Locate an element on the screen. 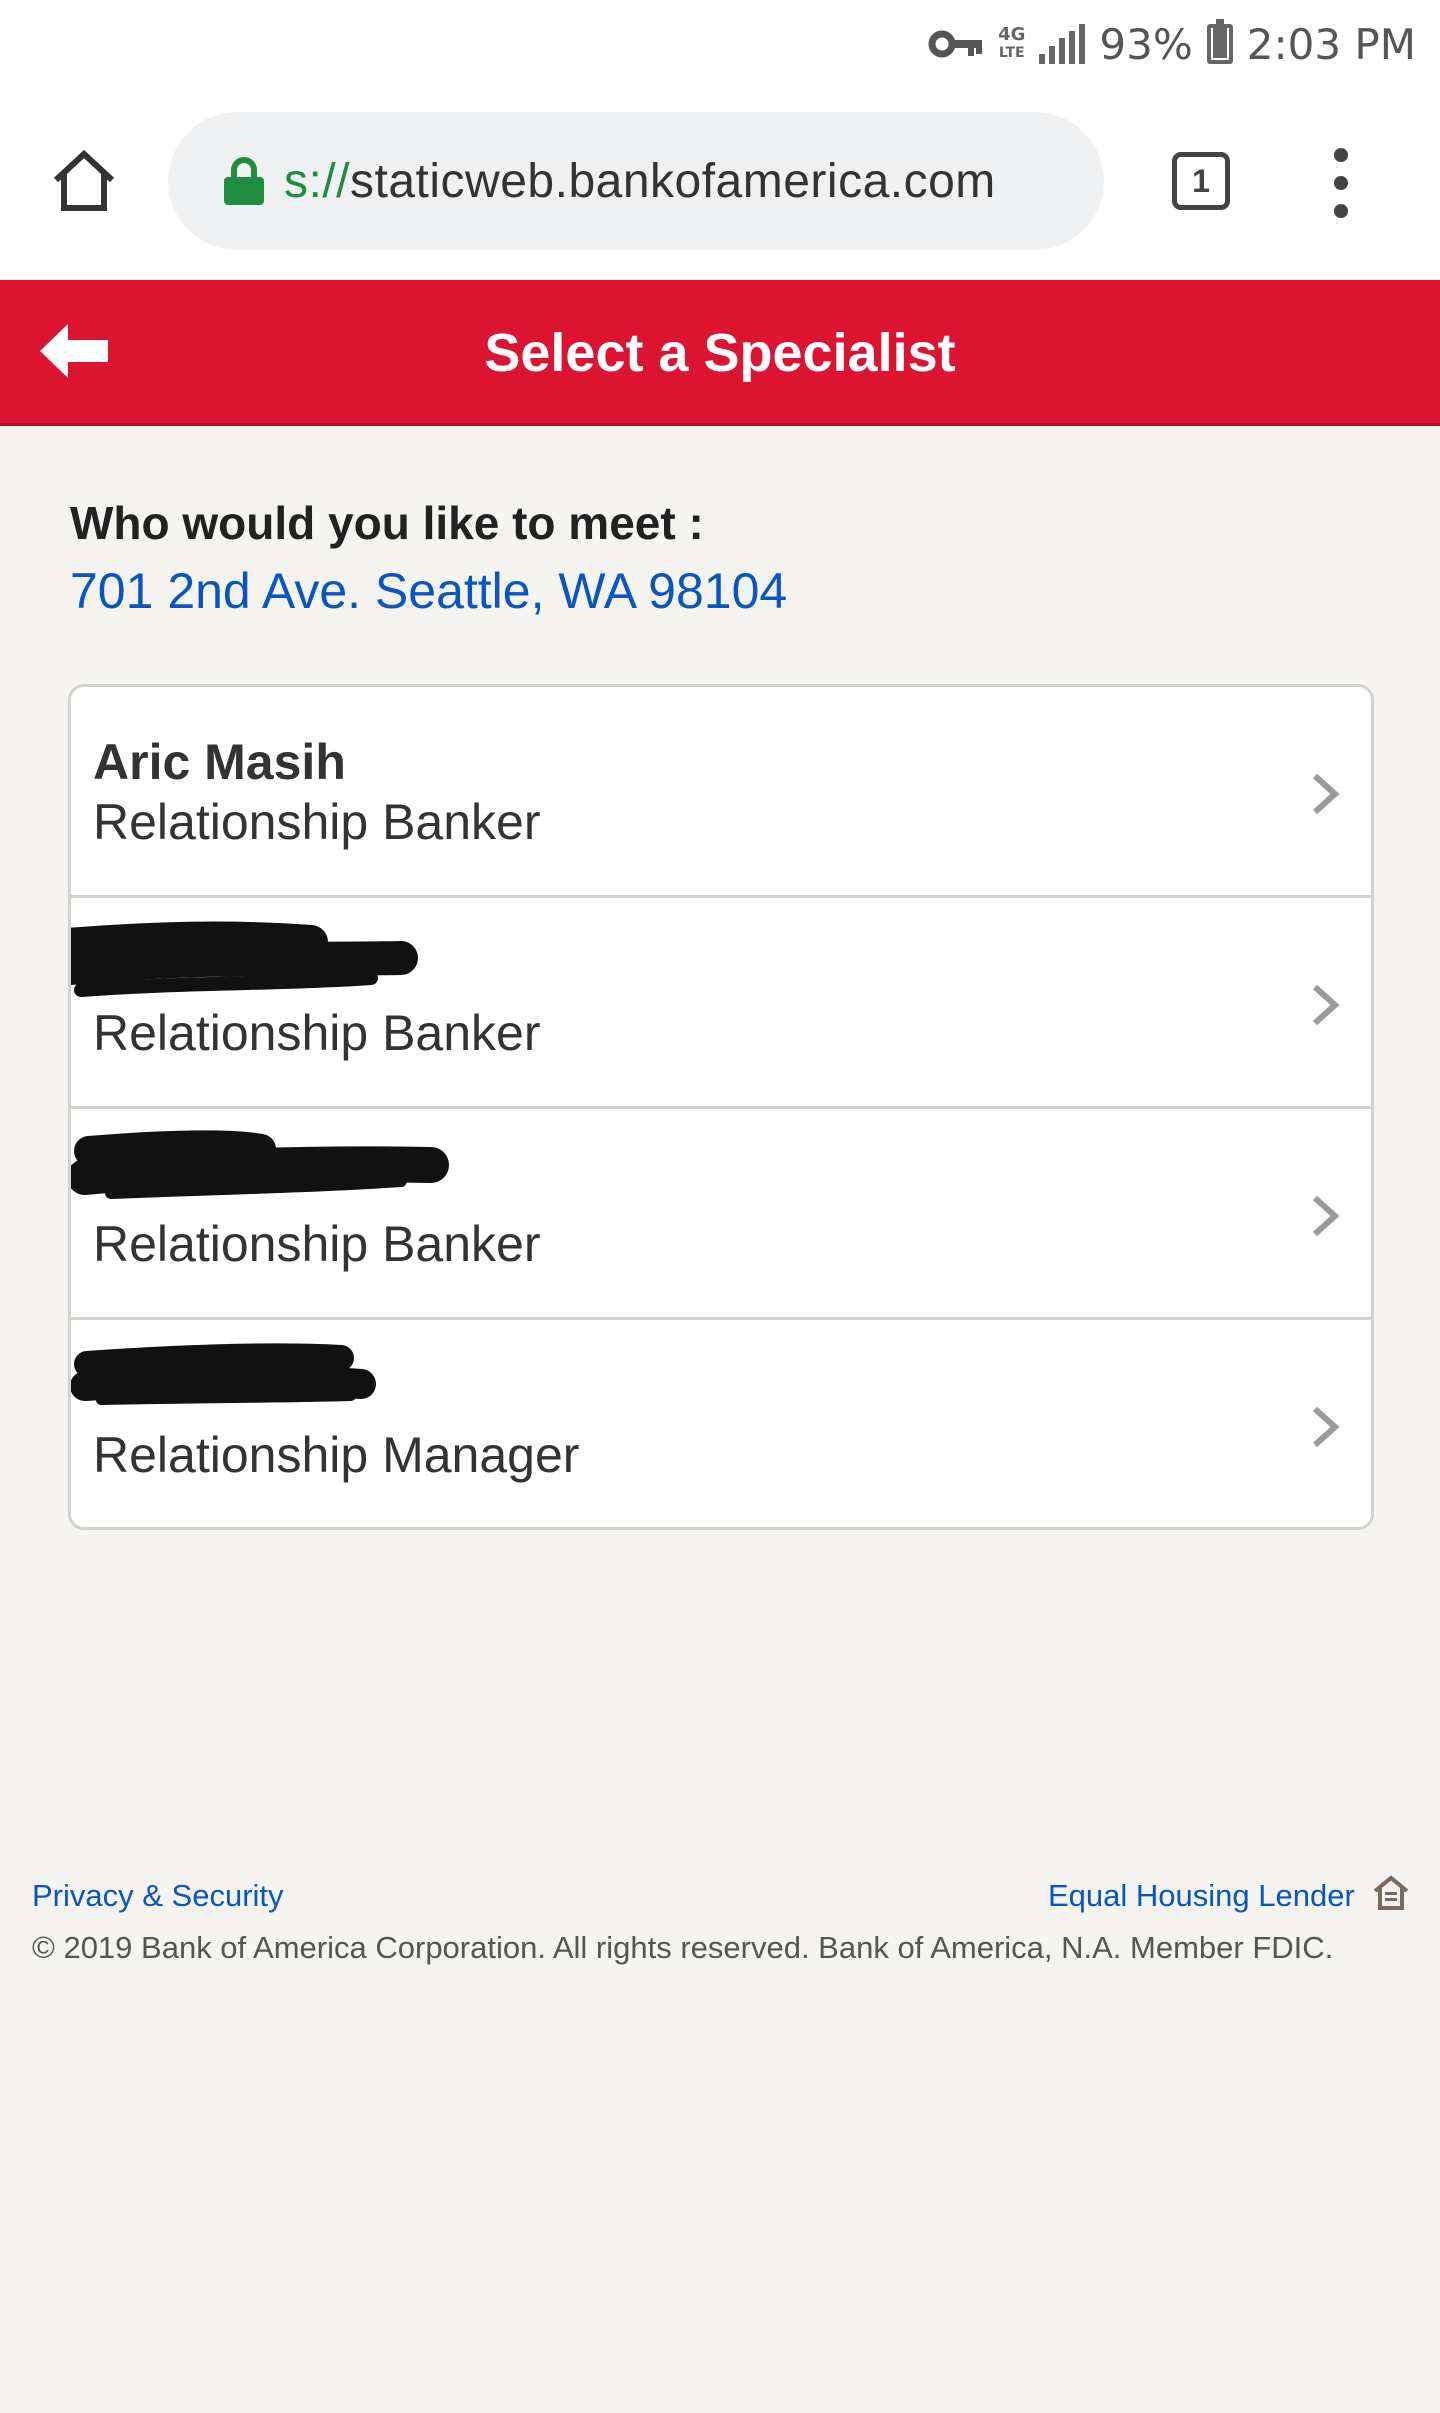 This screenshot has width=1440, height=2413. network-type-indicator: 4G LTE is located at coordinates (1011, 44).